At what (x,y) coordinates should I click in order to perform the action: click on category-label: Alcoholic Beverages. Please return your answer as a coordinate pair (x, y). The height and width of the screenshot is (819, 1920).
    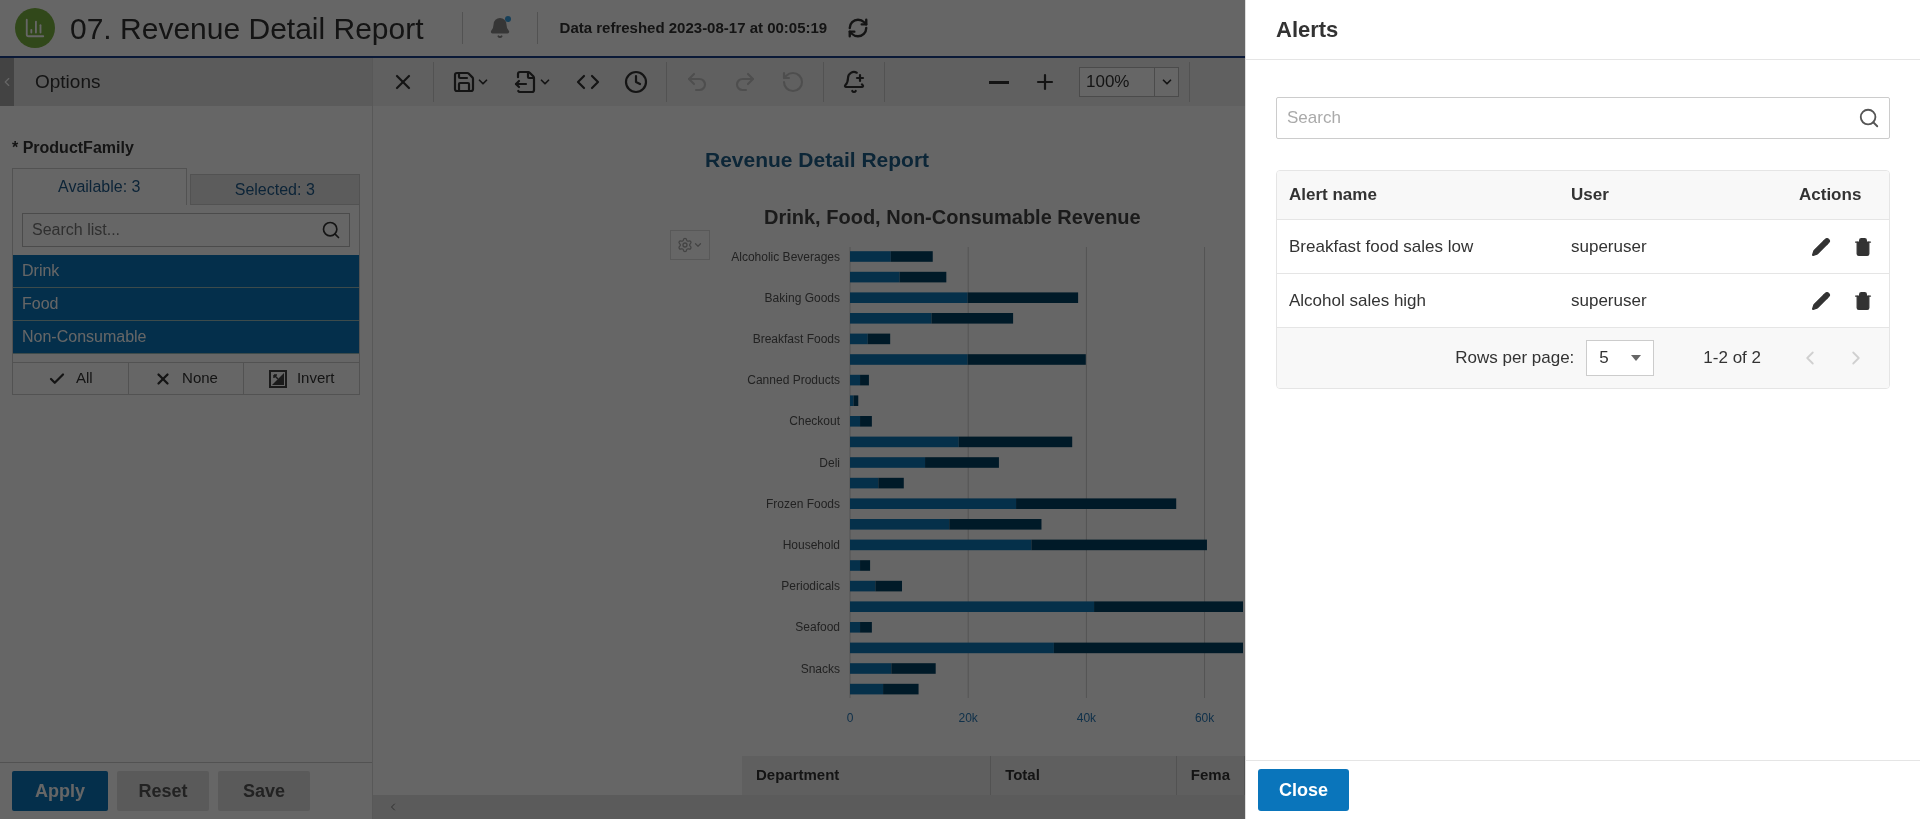
    Looking at the image, I should click on (785, 256).